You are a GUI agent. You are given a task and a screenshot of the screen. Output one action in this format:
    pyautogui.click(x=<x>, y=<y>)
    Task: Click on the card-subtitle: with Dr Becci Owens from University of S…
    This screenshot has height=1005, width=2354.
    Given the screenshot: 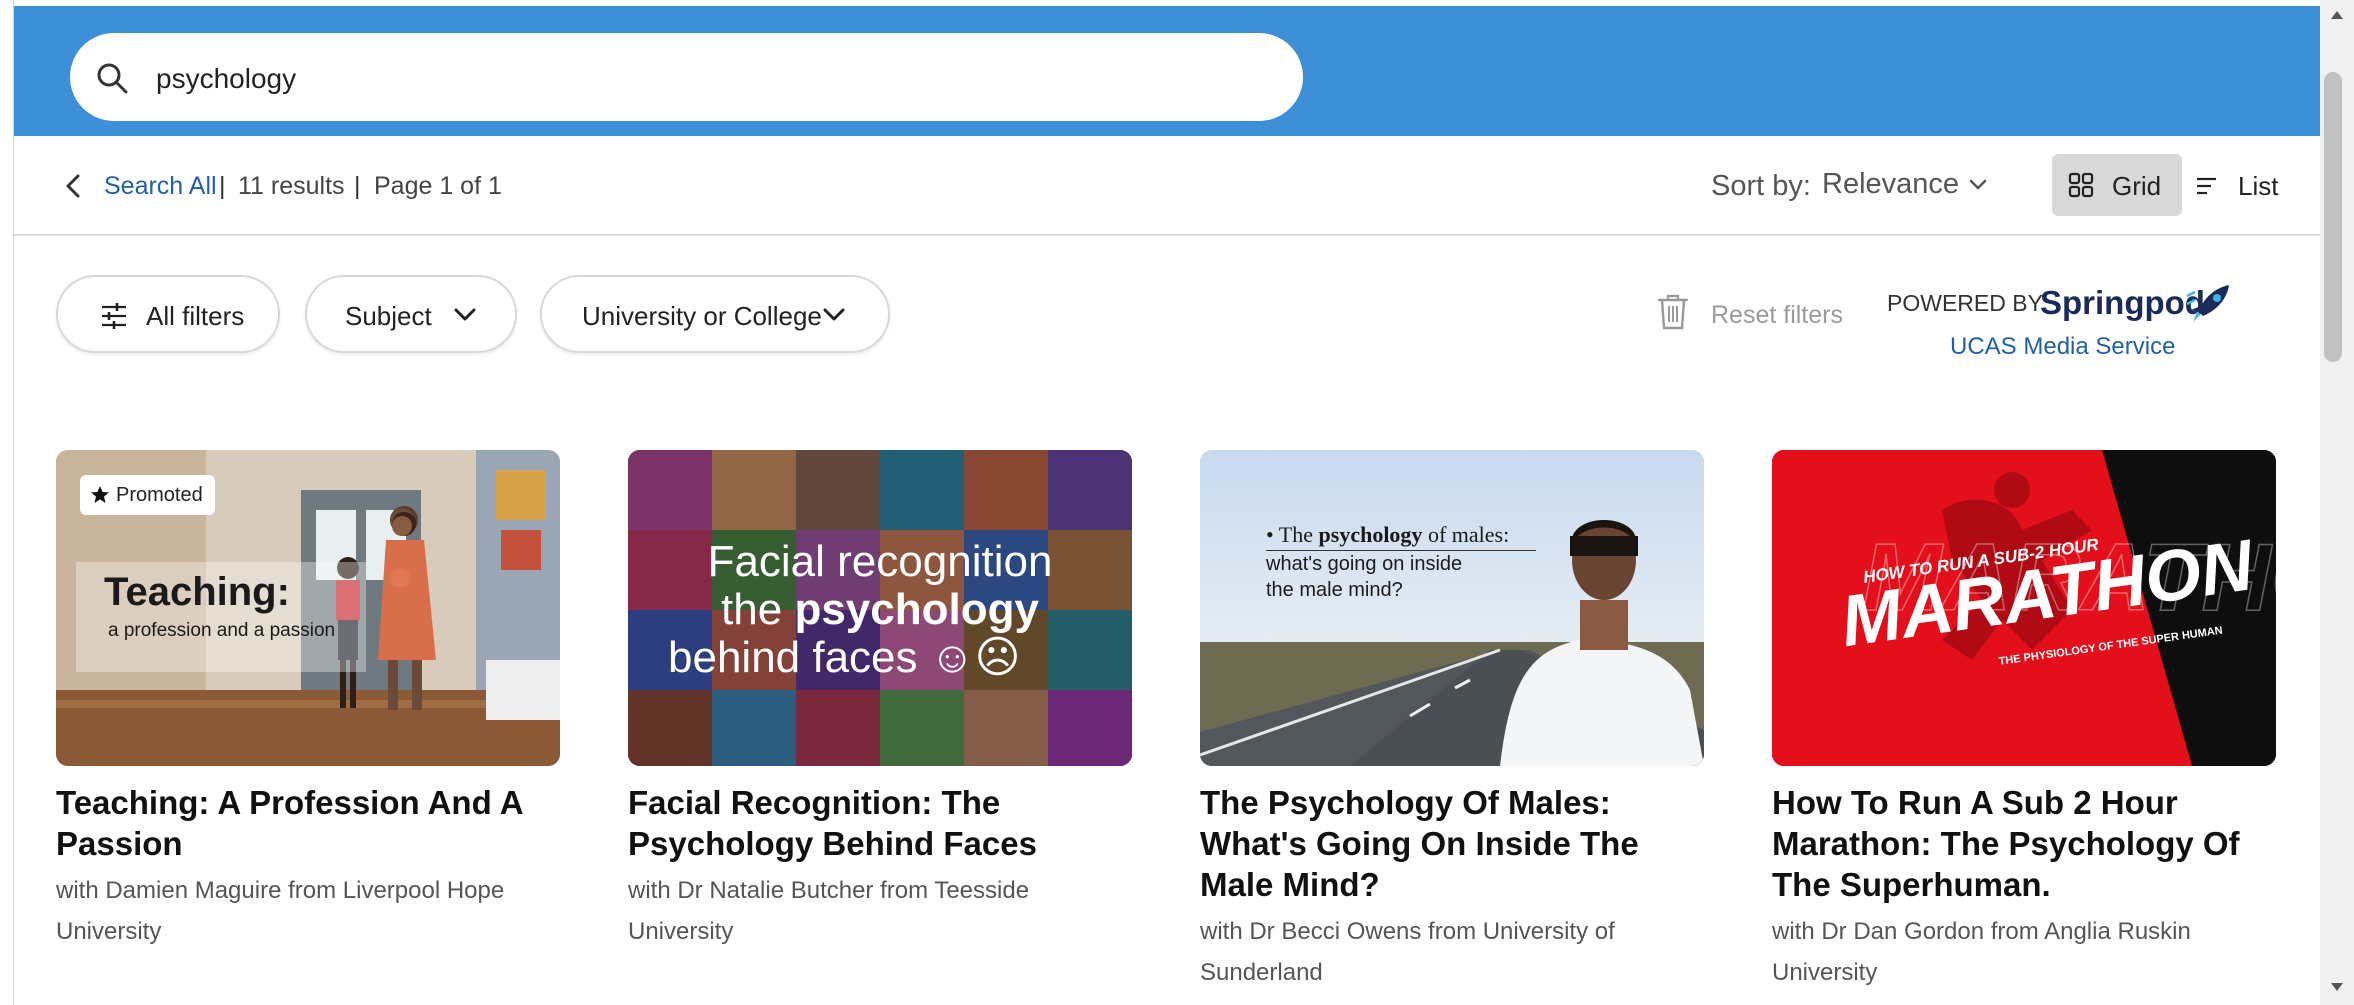 What is the action you would take?
    pyautogui.click(x=1407, y=952)
    